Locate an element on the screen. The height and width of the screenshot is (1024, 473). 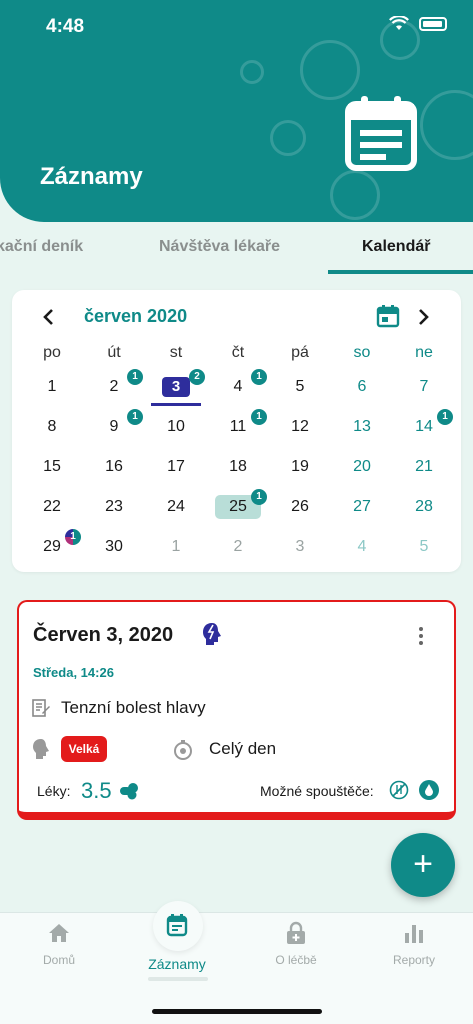
calendar-day: 20 is located at coordinates (362, 467).